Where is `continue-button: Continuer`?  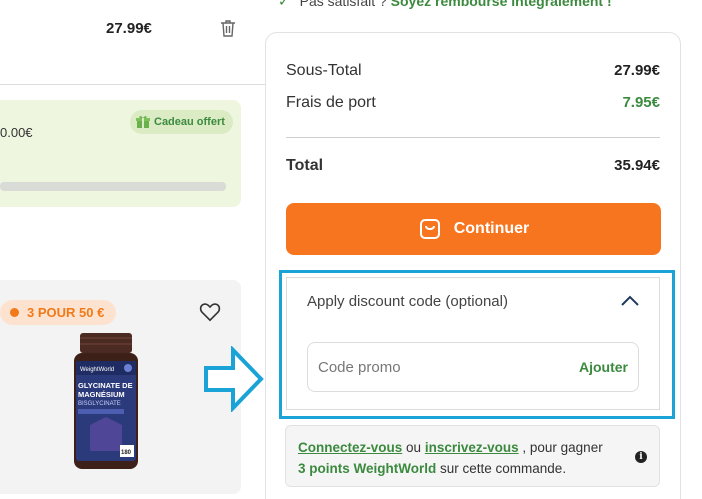
continue-button: Continuer is located at coordinates (473, 229).